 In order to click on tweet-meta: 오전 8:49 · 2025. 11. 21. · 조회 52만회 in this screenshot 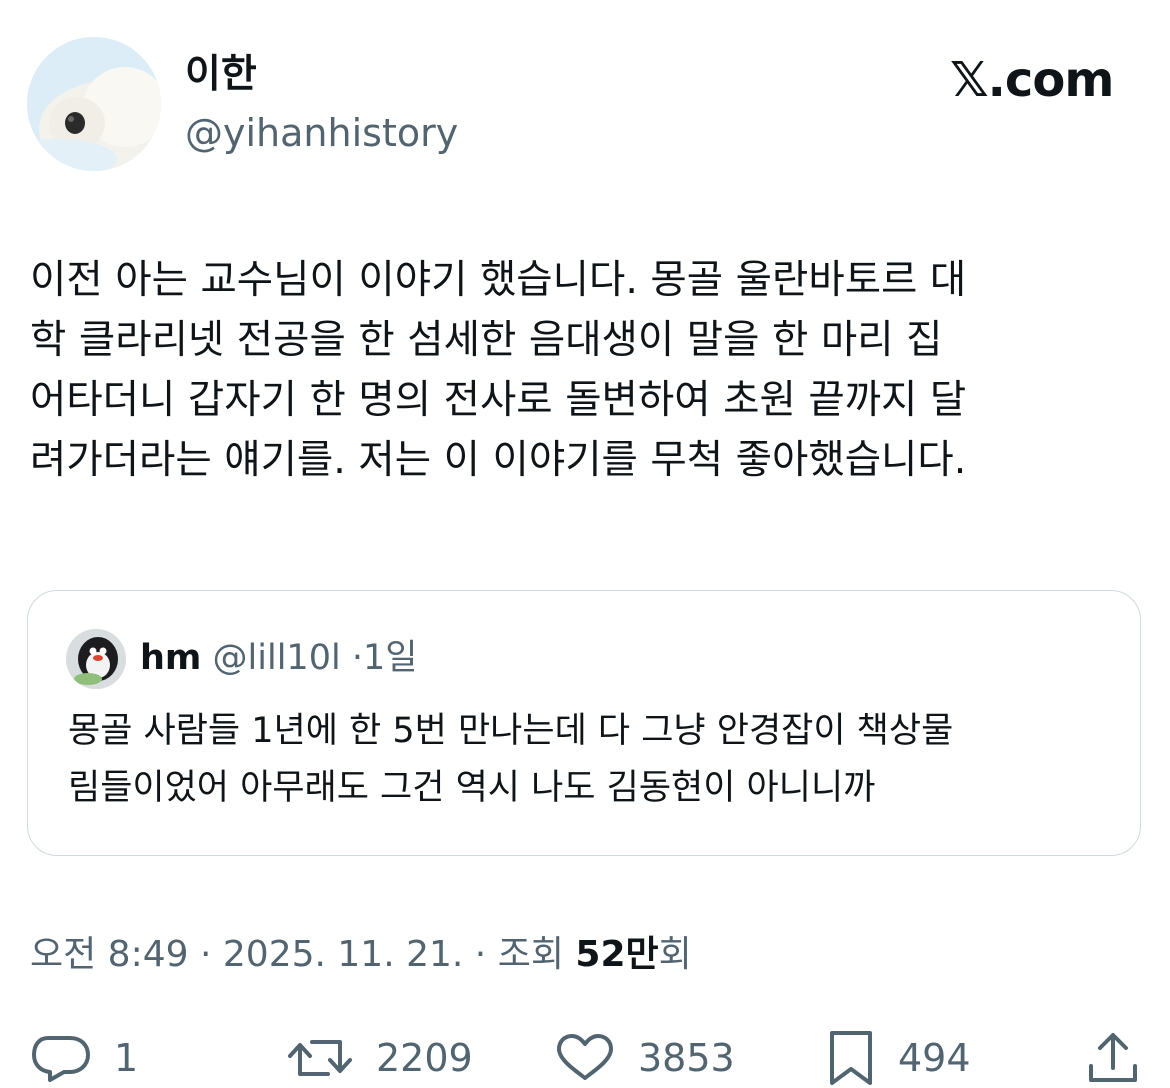, I will do `click(361, 955)`.